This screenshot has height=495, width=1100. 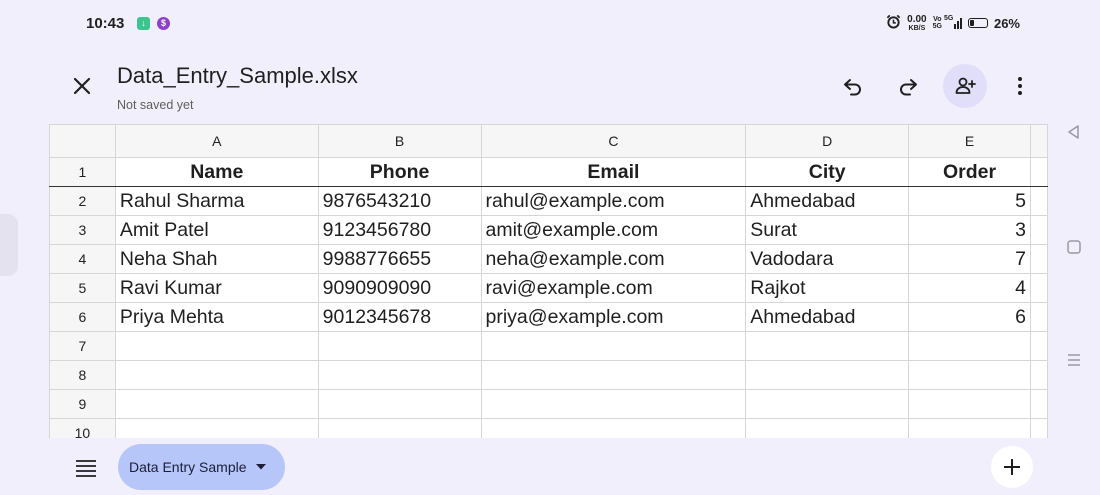 I want to click on nav-back-button, so click(x=1074, y=134).